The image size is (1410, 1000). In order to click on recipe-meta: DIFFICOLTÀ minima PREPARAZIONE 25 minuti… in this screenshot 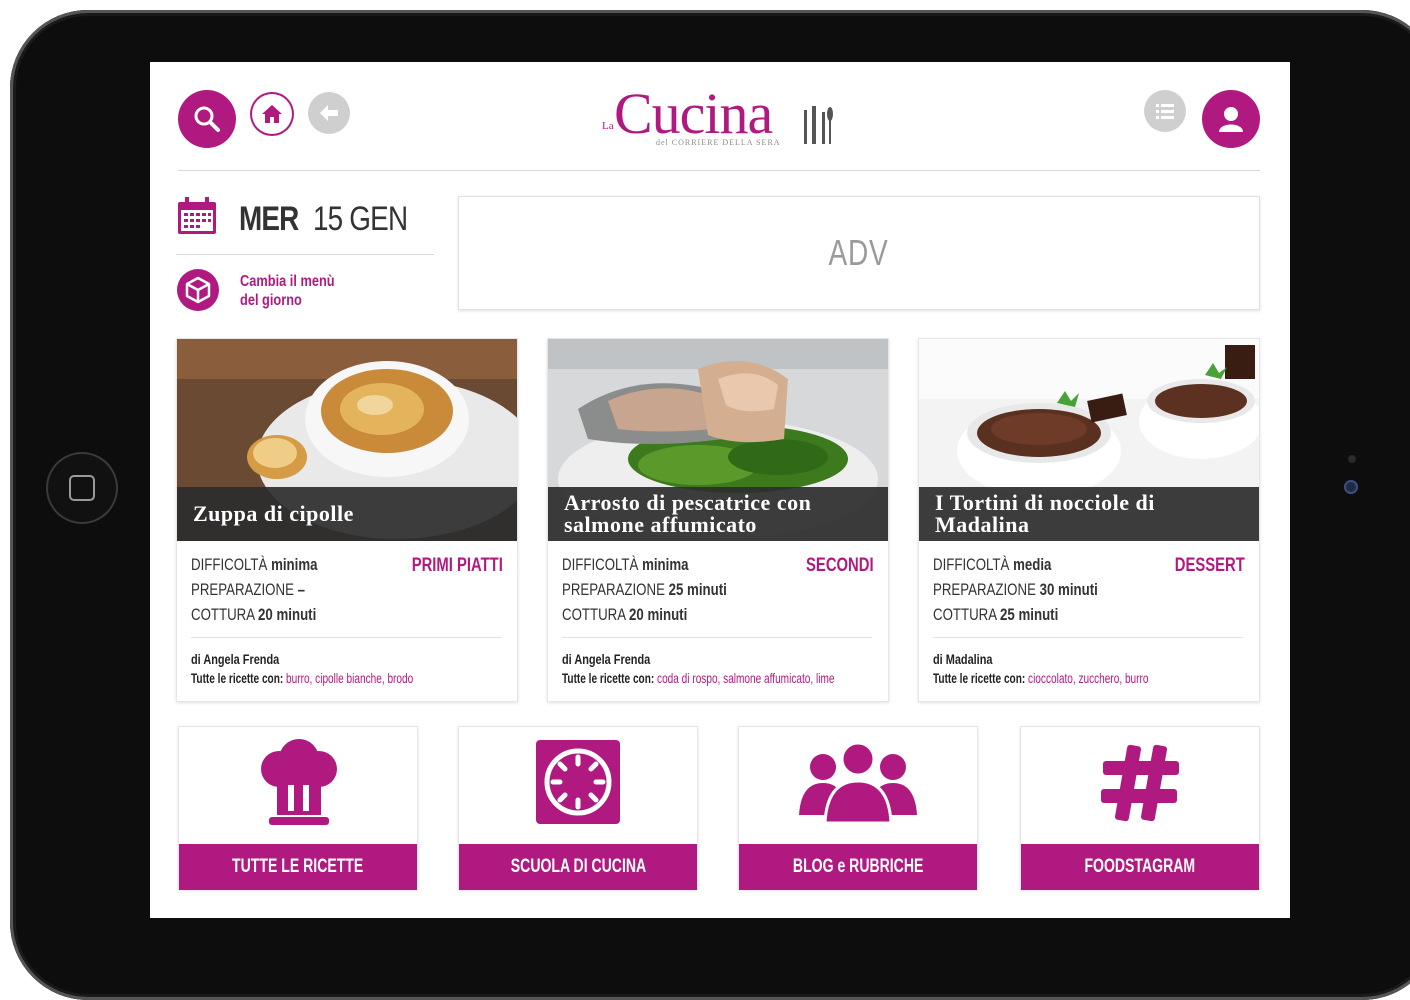, I will do `click(718, 595)`.